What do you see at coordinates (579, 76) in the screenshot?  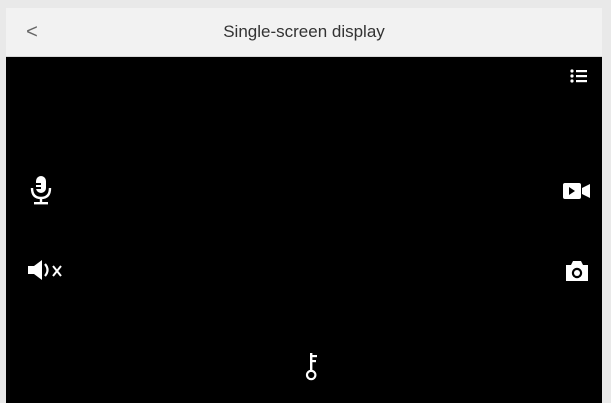 I see `list-icon` at bounding box center [579, 76].